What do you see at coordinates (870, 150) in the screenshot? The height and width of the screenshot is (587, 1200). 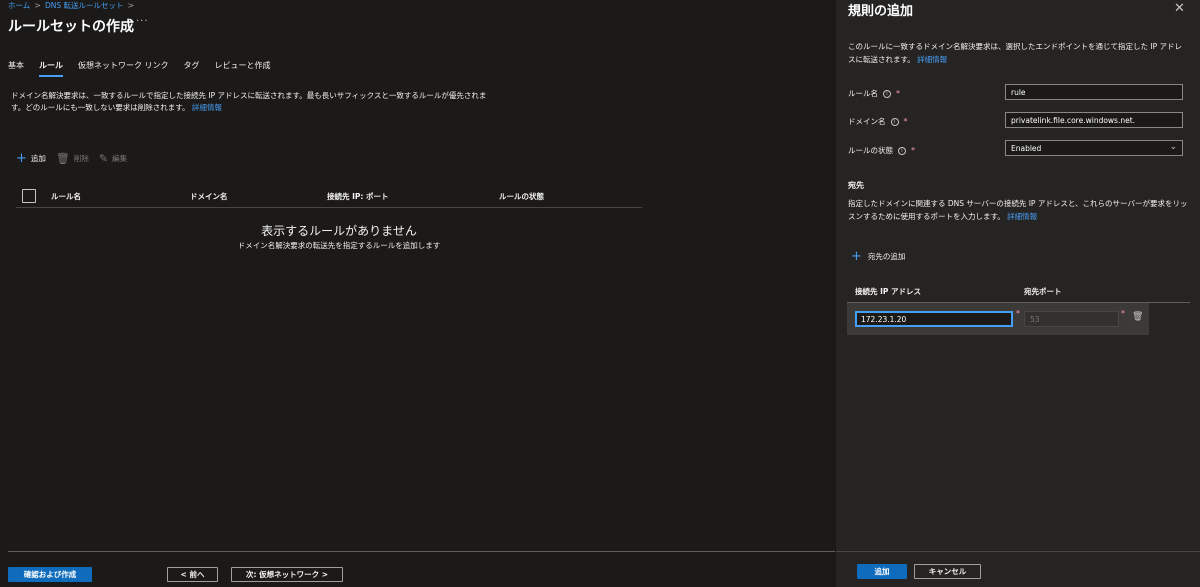 I see `rule-state-label-text: ルールの状態` at bounding box center [870, 150].